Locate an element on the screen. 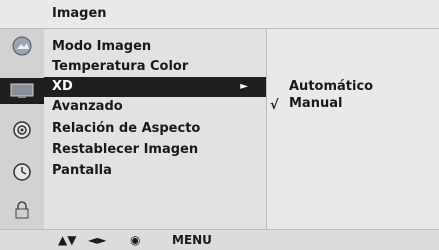 The width and height of the screenshot is (439, 250). menu-item-pantalla: Pantalla is located at coordinates (155, 171).